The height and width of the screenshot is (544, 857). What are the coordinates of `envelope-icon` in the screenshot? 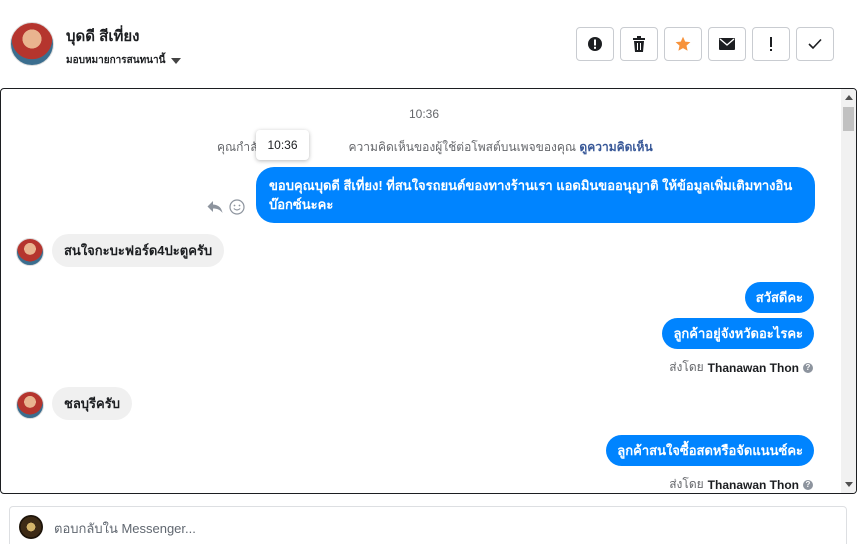 It's located at (727, 44).